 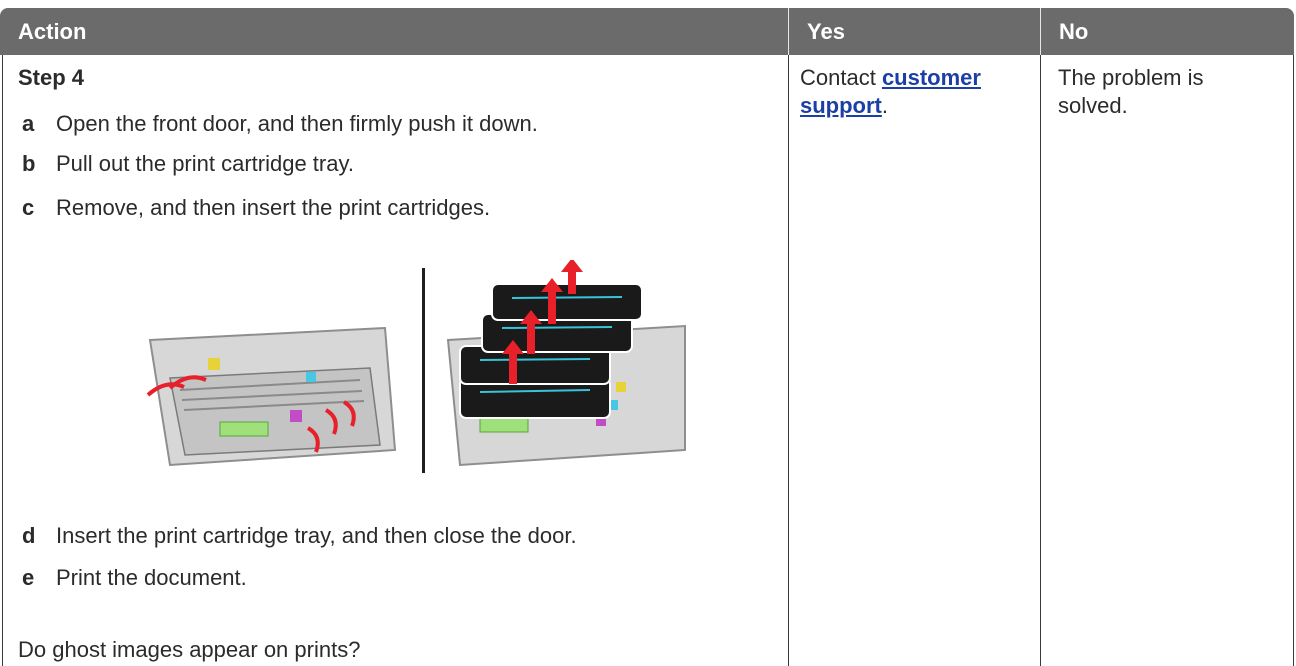 I want to click on link-text-line2: support, so click(x=841, y=105).